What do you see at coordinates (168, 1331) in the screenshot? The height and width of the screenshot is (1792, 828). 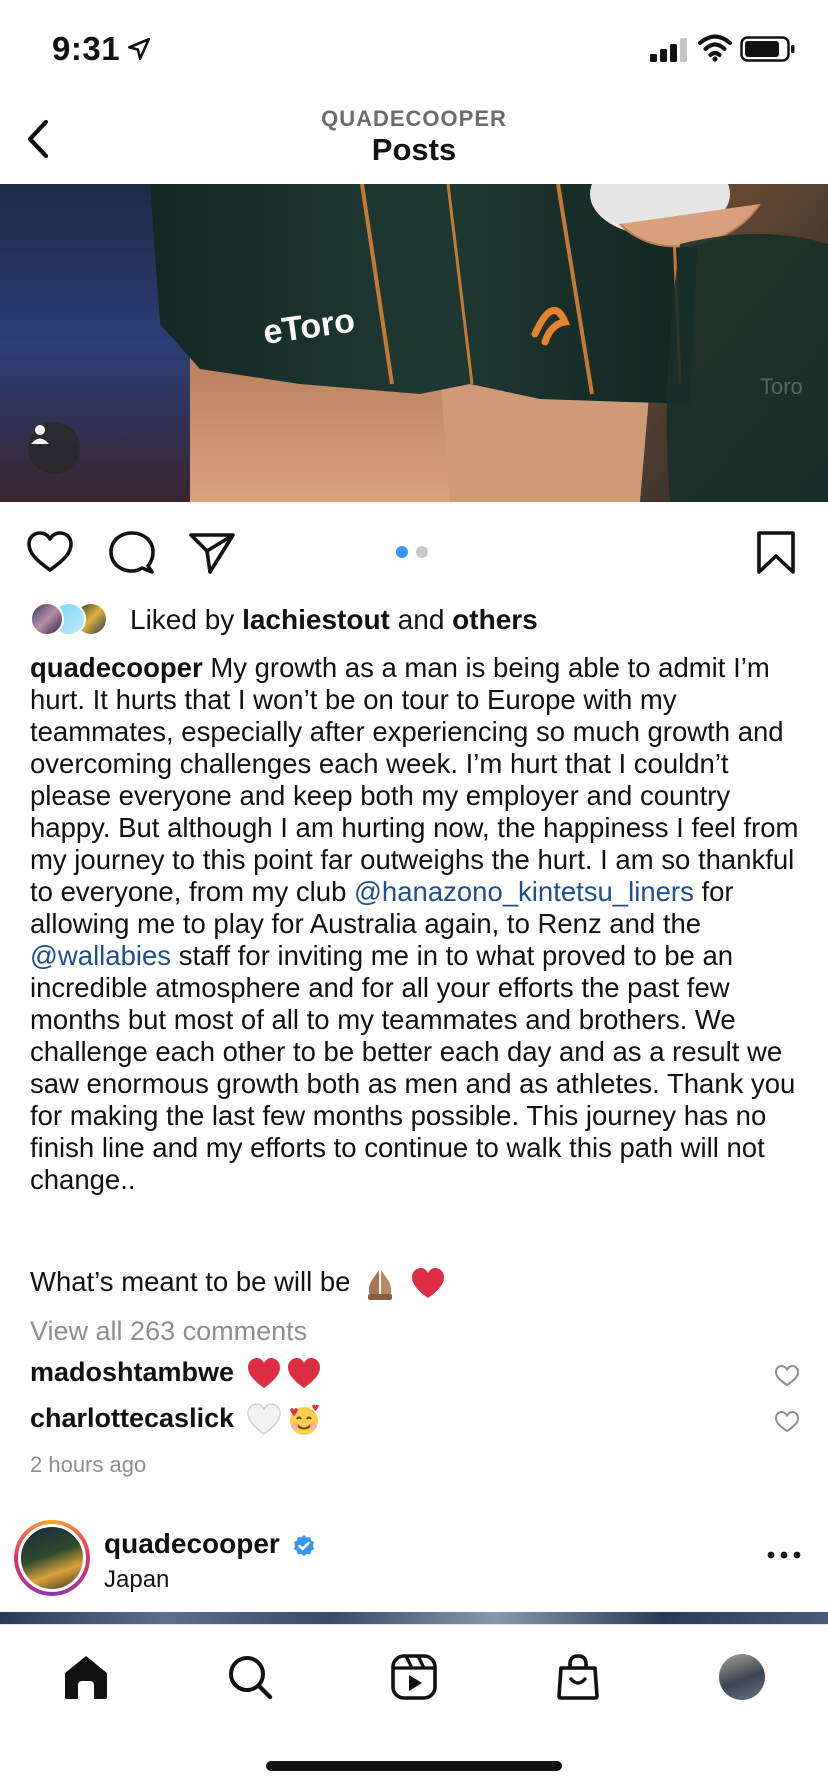 I see `view-all-comments-link: View all 263 comments` at bounding box center [168, 1331].